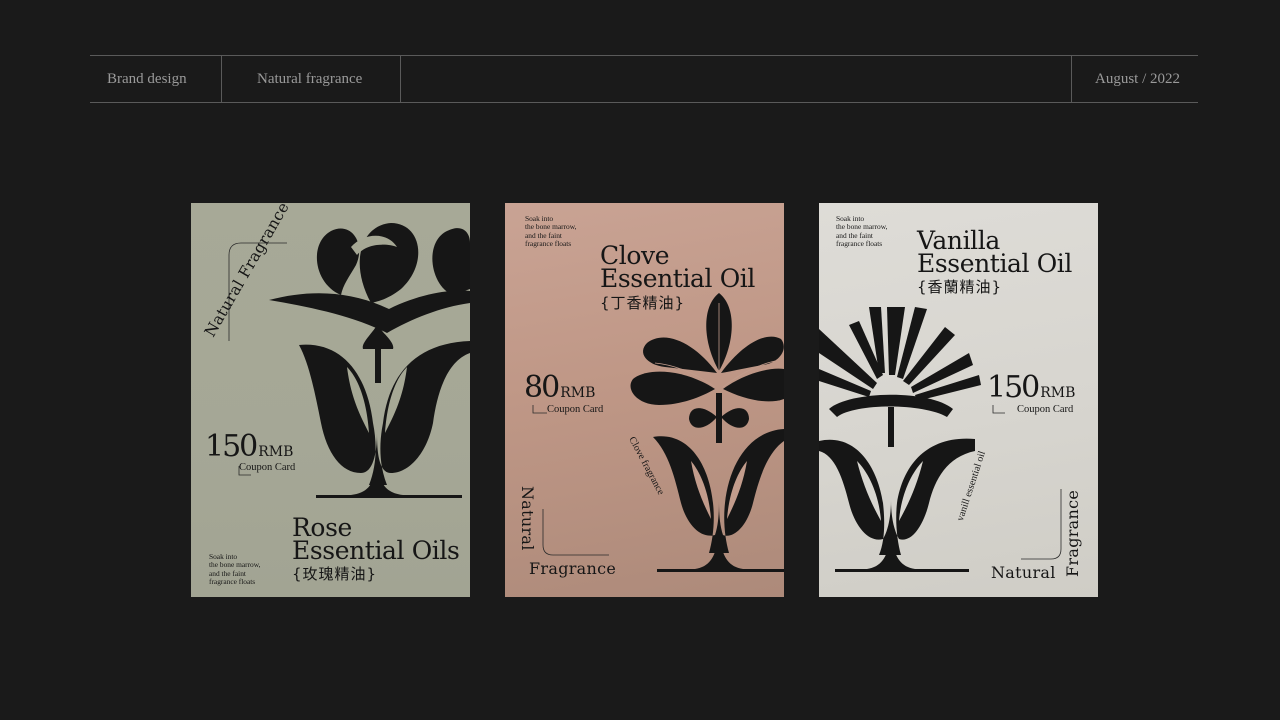 This screenshot has height=720, width=1280. What do you see at coordinates (573, 568) in the screenshot?
I see `brand-text-horizontal: Fragrance` at bounding box center [573, 568].